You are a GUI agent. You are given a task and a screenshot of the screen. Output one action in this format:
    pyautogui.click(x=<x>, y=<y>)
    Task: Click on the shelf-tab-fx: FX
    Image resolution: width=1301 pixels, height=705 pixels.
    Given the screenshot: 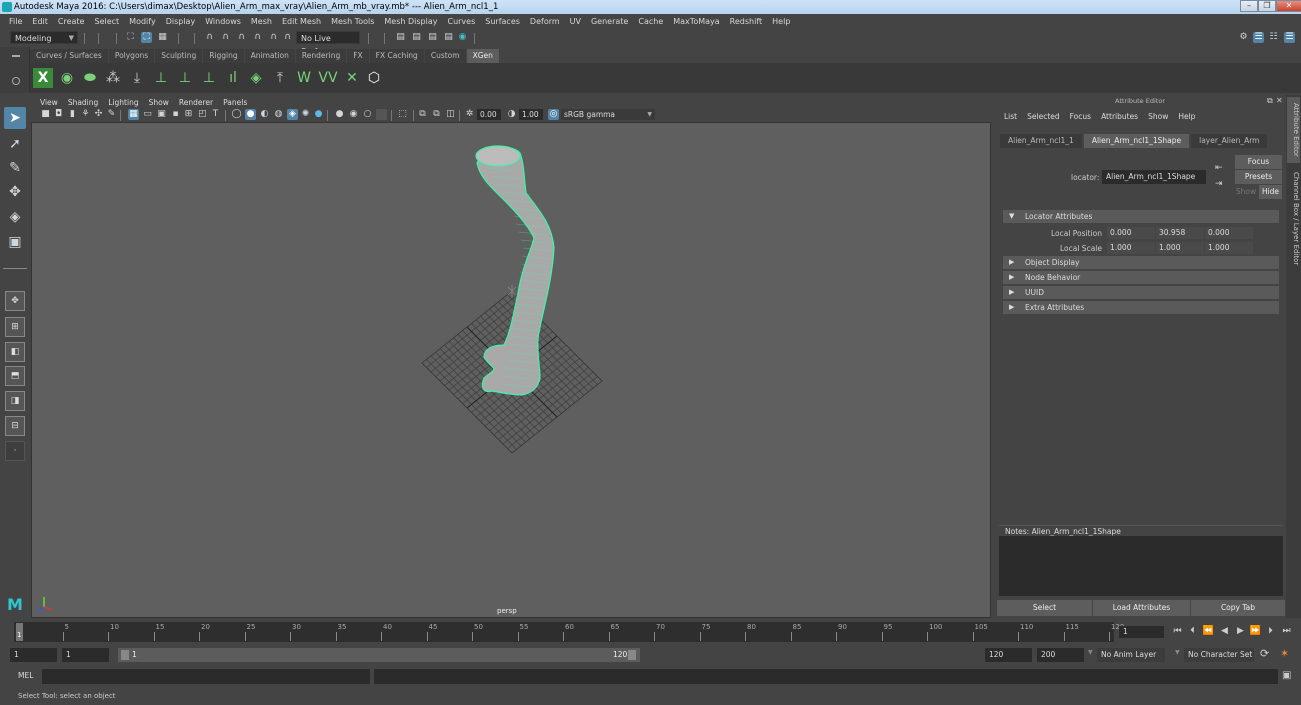 What is the action you would take?
    pyautogui.click(x=358, y=56)
    